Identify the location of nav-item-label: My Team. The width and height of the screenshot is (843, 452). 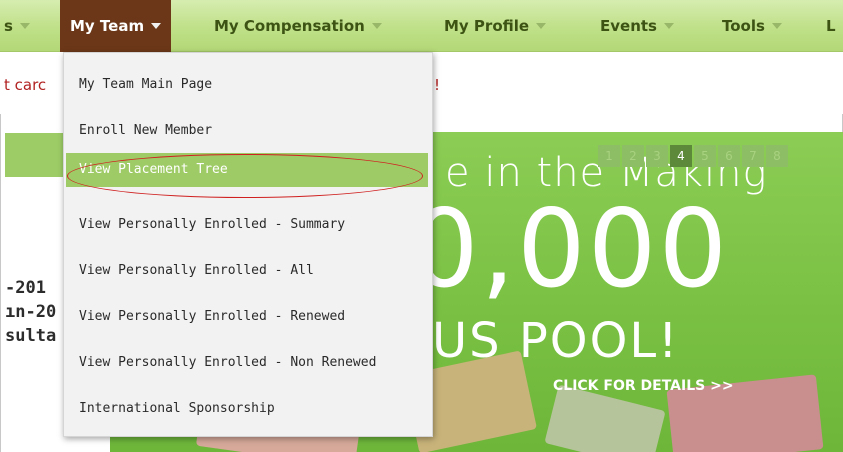
(107, 26).